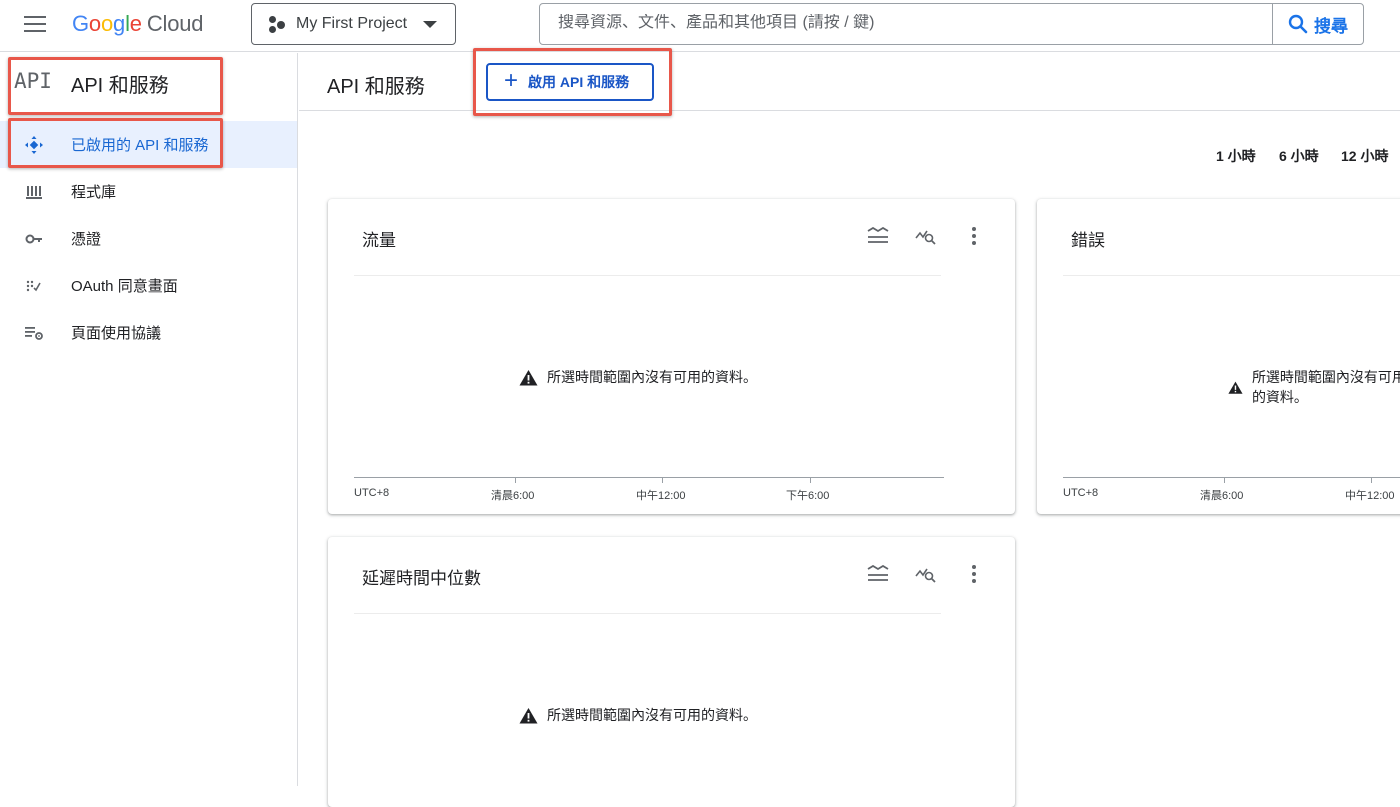  Describe the element at coordinates (34, 333) in the screenshot. I see `page-settings-icon` at that location.